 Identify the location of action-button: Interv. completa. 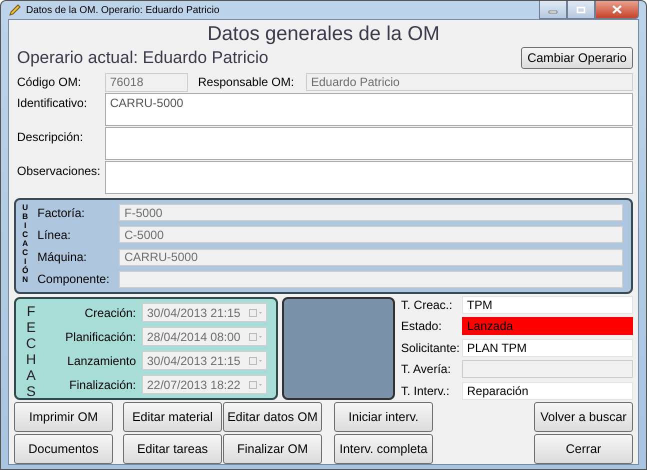
(383, 449).